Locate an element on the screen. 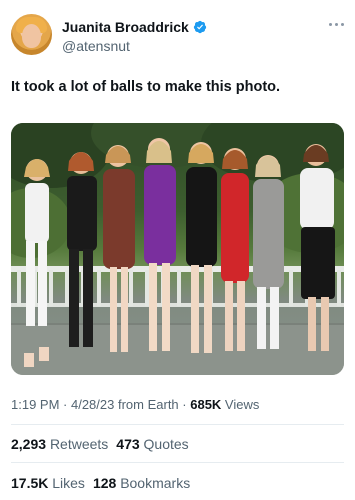 The image size is (355, 500). views-count: 685K is located at coordinates (206, 404).